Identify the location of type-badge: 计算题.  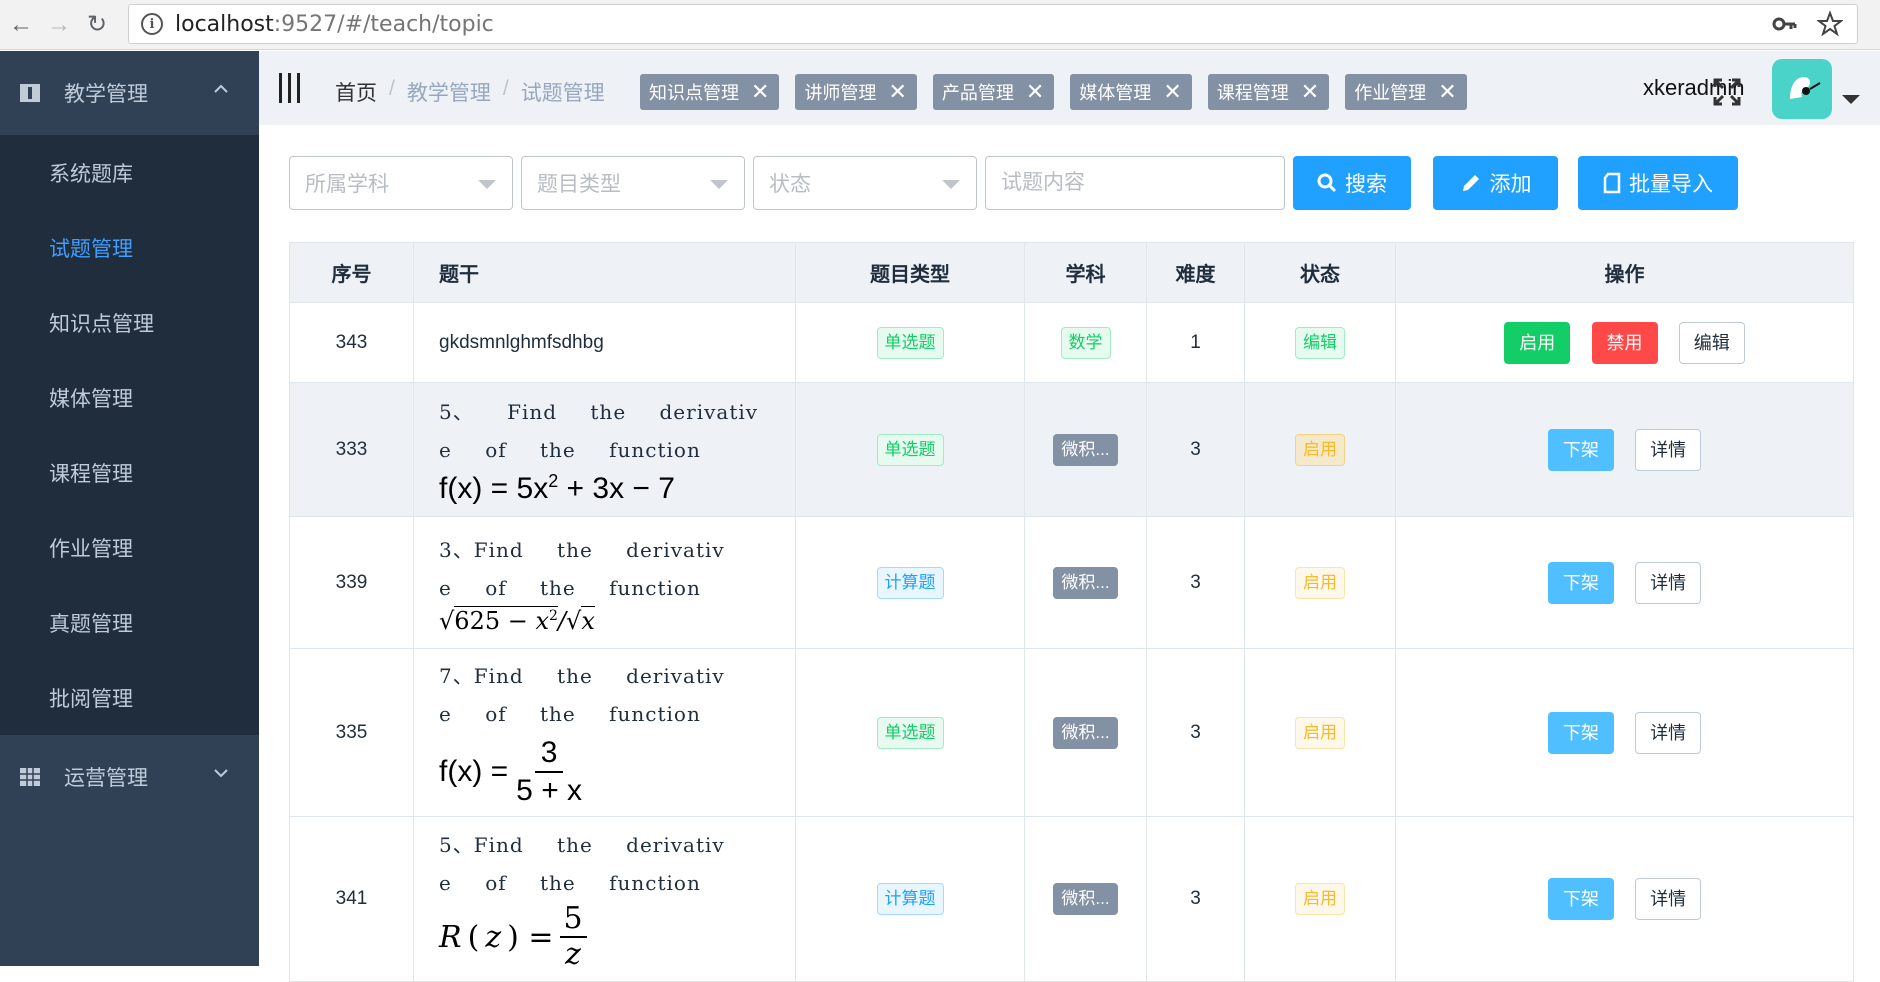
(910, 899).